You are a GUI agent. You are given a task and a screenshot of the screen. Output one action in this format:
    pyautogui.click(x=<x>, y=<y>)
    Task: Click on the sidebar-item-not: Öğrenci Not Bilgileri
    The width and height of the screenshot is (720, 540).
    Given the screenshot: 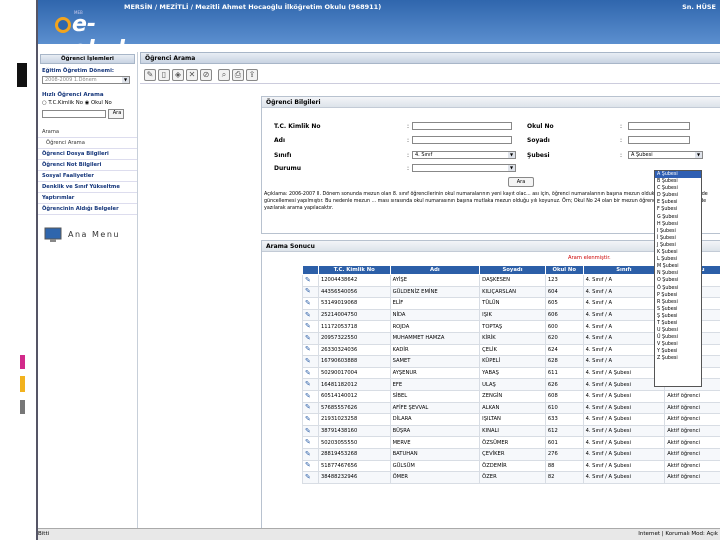 What is the action you would take?
    pyautogui.click(x=87, y=165)
    